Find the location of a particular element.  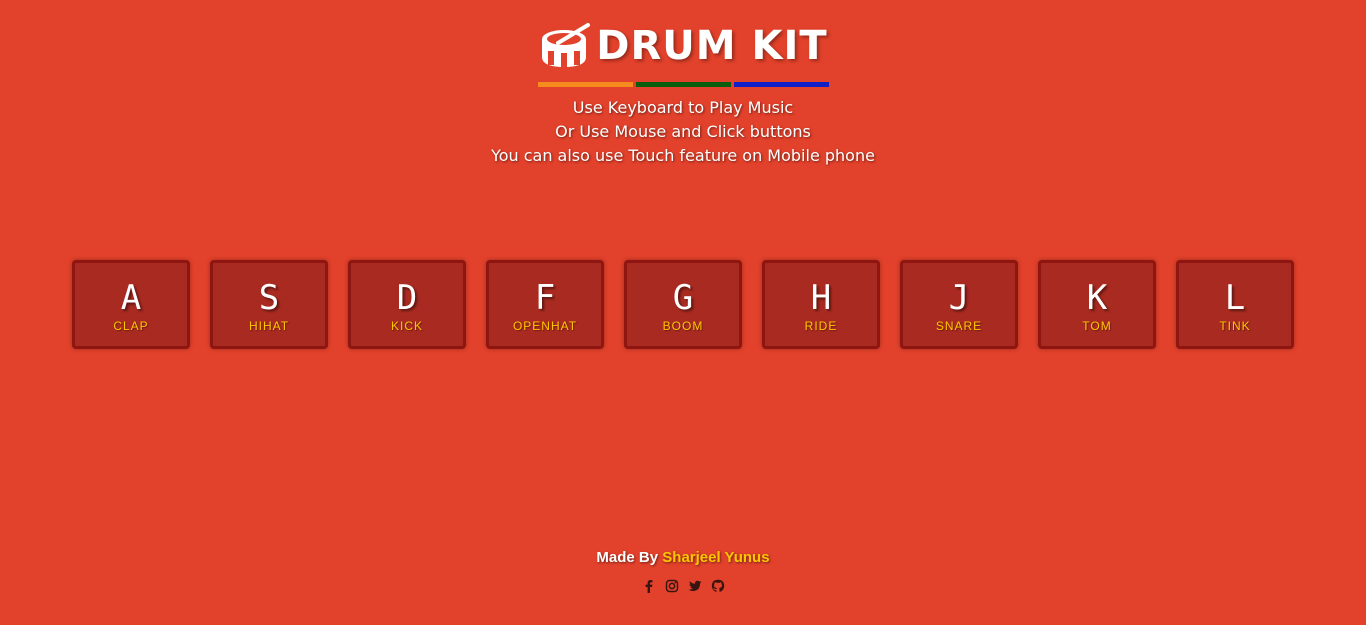

instagram-icon is located at coordinates (671, 586).